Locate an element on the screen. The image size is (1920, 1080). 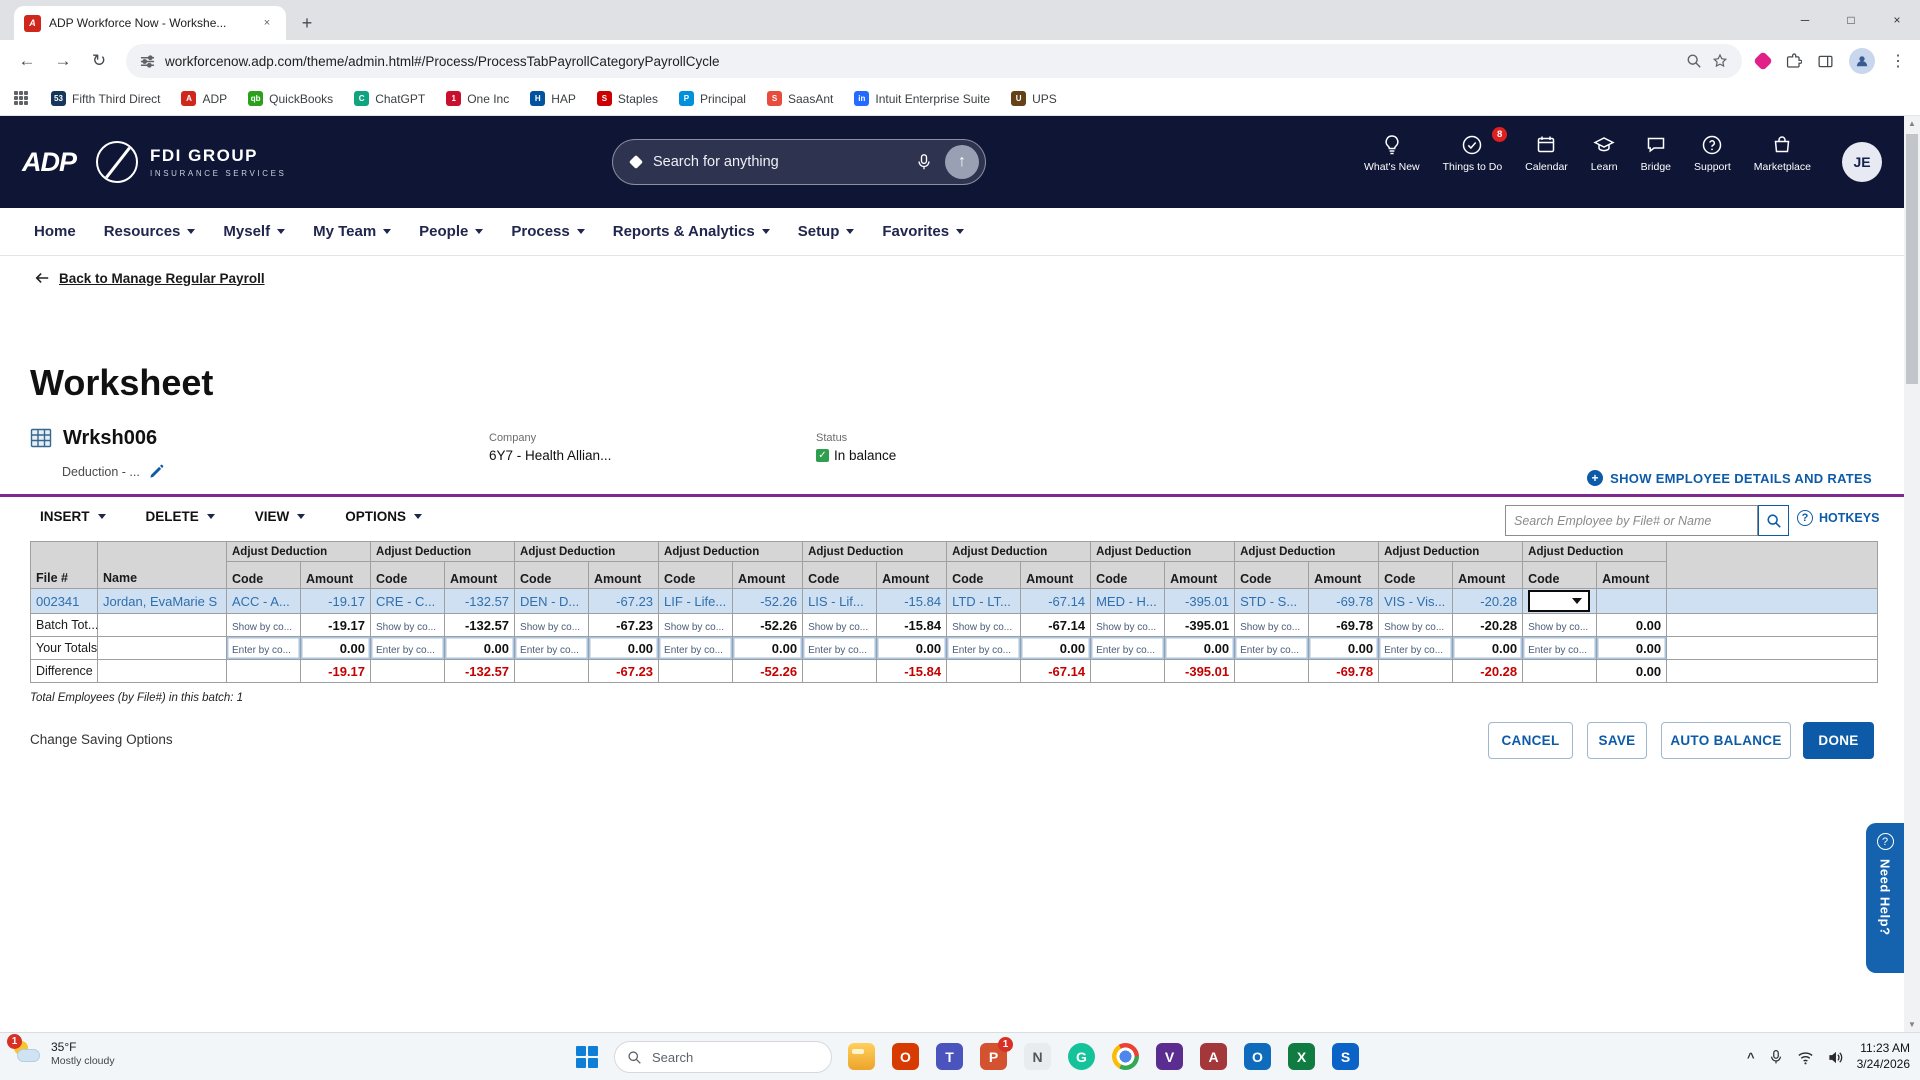
marketplace-button: Marketplace is located at coordinates (1782, 153).